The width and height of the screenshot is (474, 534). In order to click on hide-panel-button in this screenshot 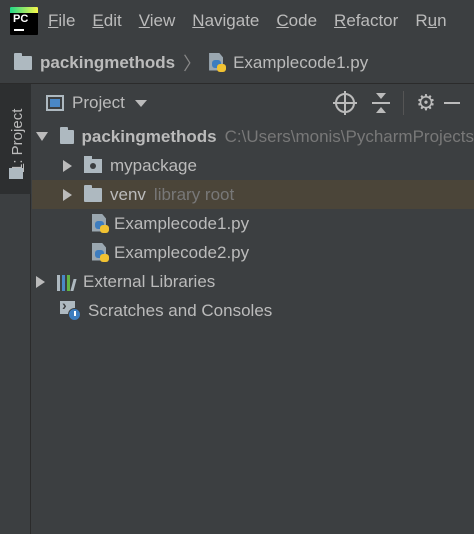, I will do `click(459, 103)`.